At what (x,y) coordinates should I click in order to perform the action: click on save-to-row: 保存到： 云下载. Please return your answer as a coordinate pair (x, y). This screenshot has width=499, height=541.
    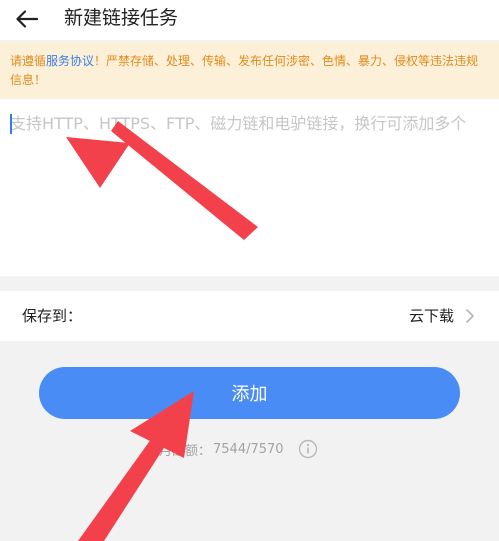
    Looking at the image, I should click on (249, 316).